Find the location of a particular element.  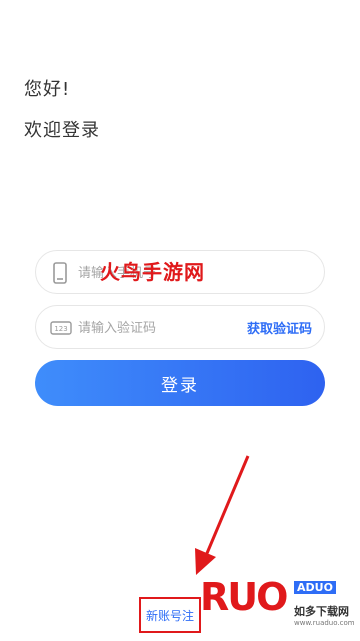

watermark-text: 火鸟手游网 is located at coordinates (152, 272).